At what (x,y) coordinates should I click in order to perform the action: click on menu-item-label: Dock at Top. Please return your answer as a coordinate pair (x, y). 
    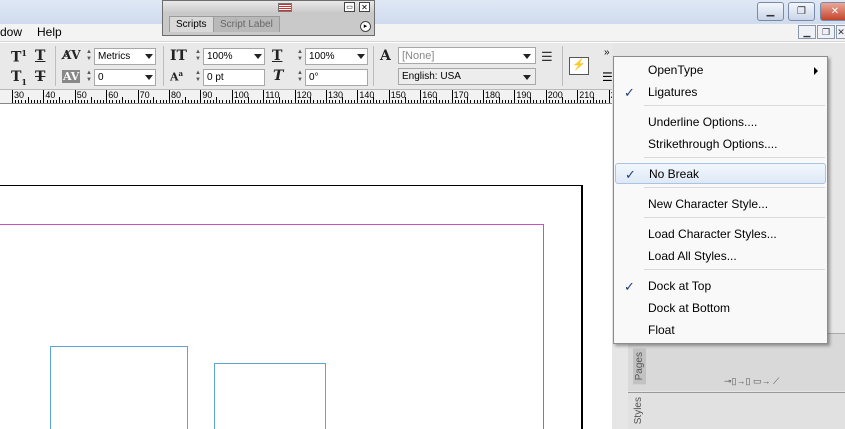
    Looking at the image, I should click on (680, 286).